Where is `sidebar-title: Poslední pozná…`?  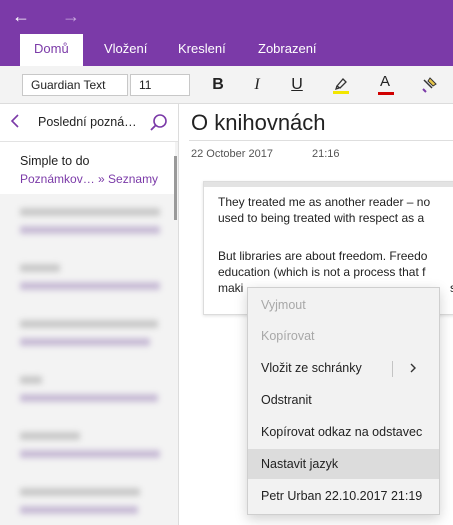 sidebar-title: Poslední pozná… is located at coordinates (87, 122).